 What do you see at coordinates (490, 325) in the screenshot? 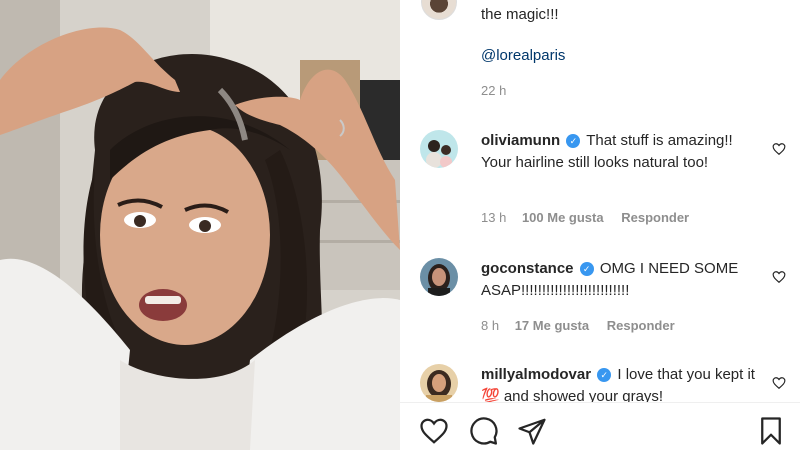
I see `comment-timestamp: 8 h` at bounding box center [490, 325].